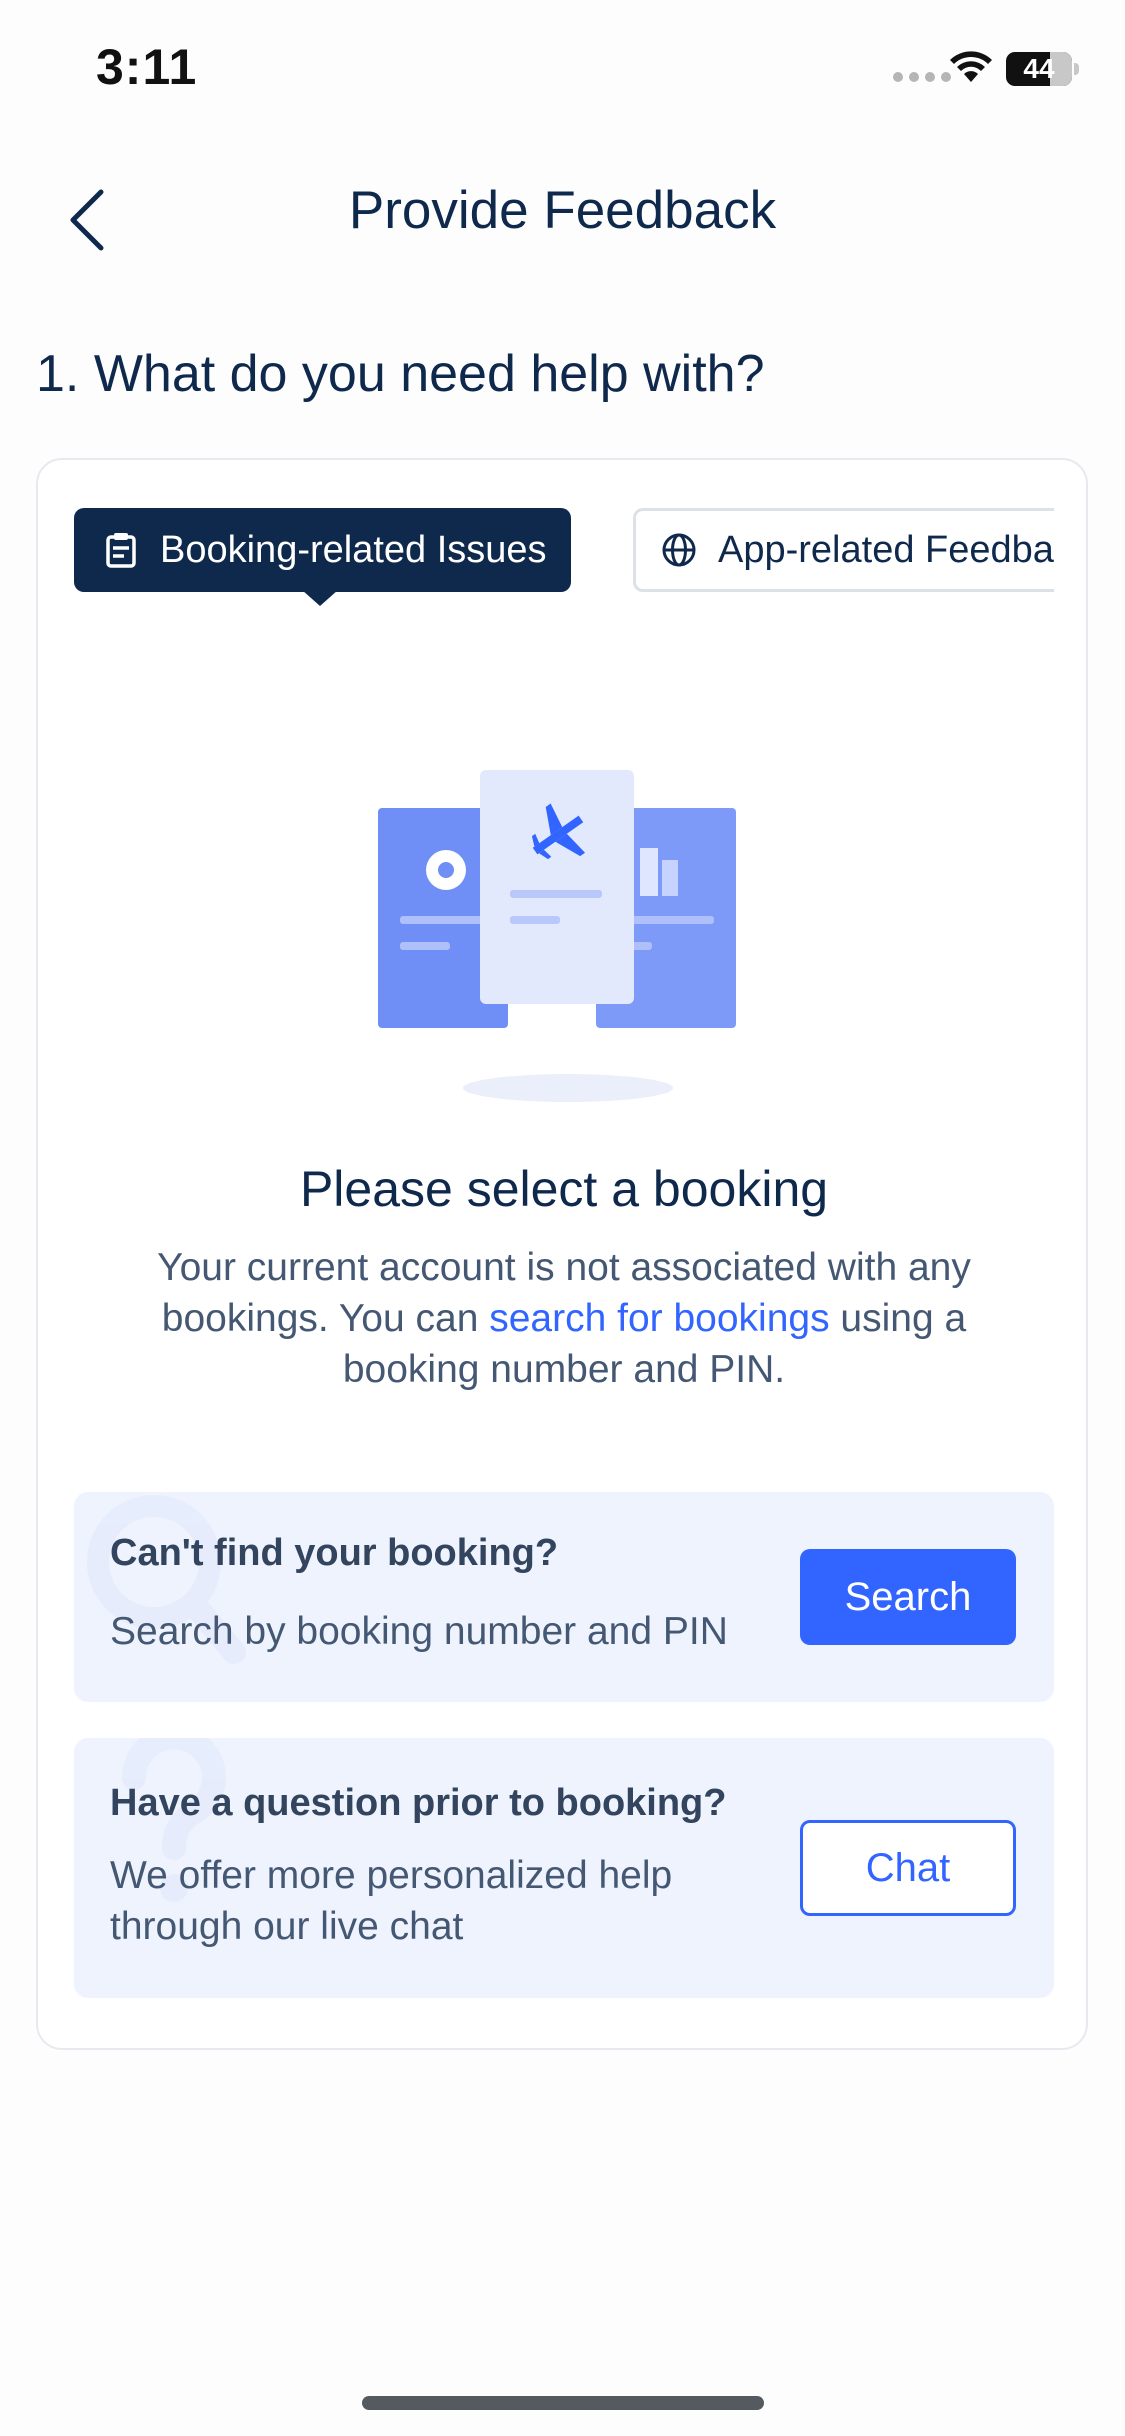 The width and height of the screenshot is (1125, 2436). What do you see at coordinates (121, 550) in the screenshot?
I see `clipboard-icon` at bounding box center [121, 550].